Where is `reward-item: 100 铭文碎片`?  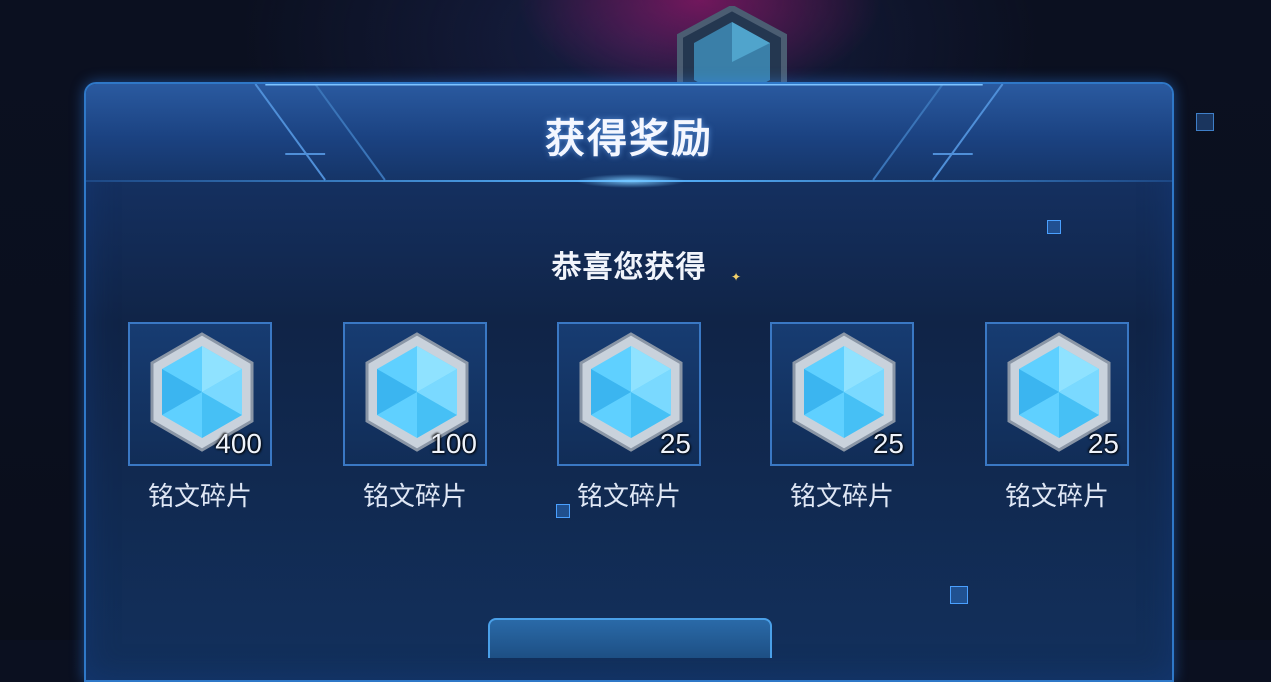
reward-item: 100 铭文碎片 is located at coordinates (417, 417).